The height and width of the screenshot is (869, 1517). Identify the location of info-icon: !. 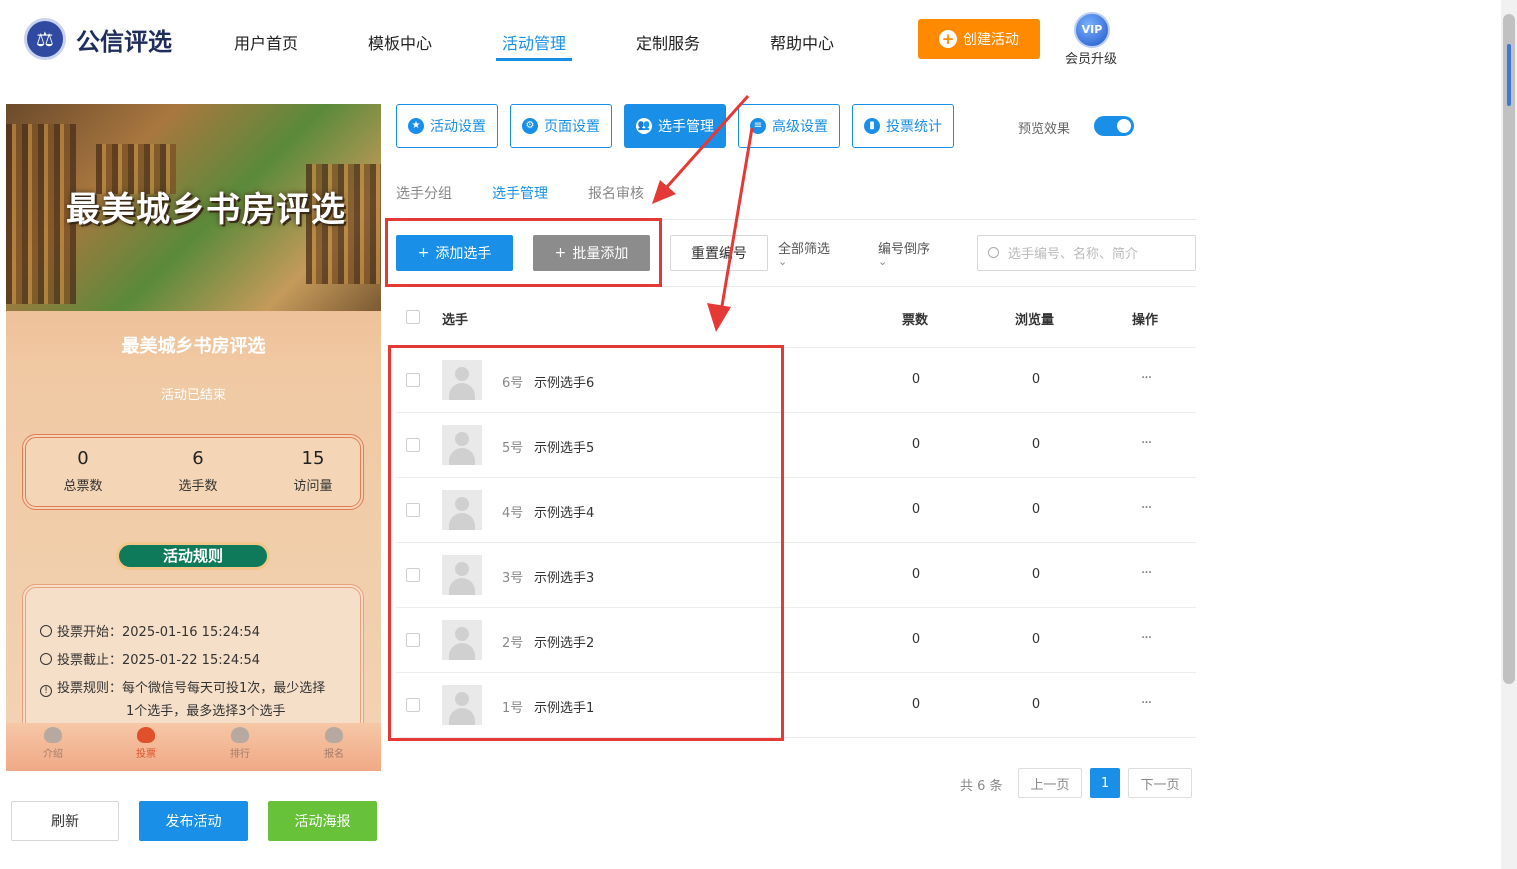
(46, 691).